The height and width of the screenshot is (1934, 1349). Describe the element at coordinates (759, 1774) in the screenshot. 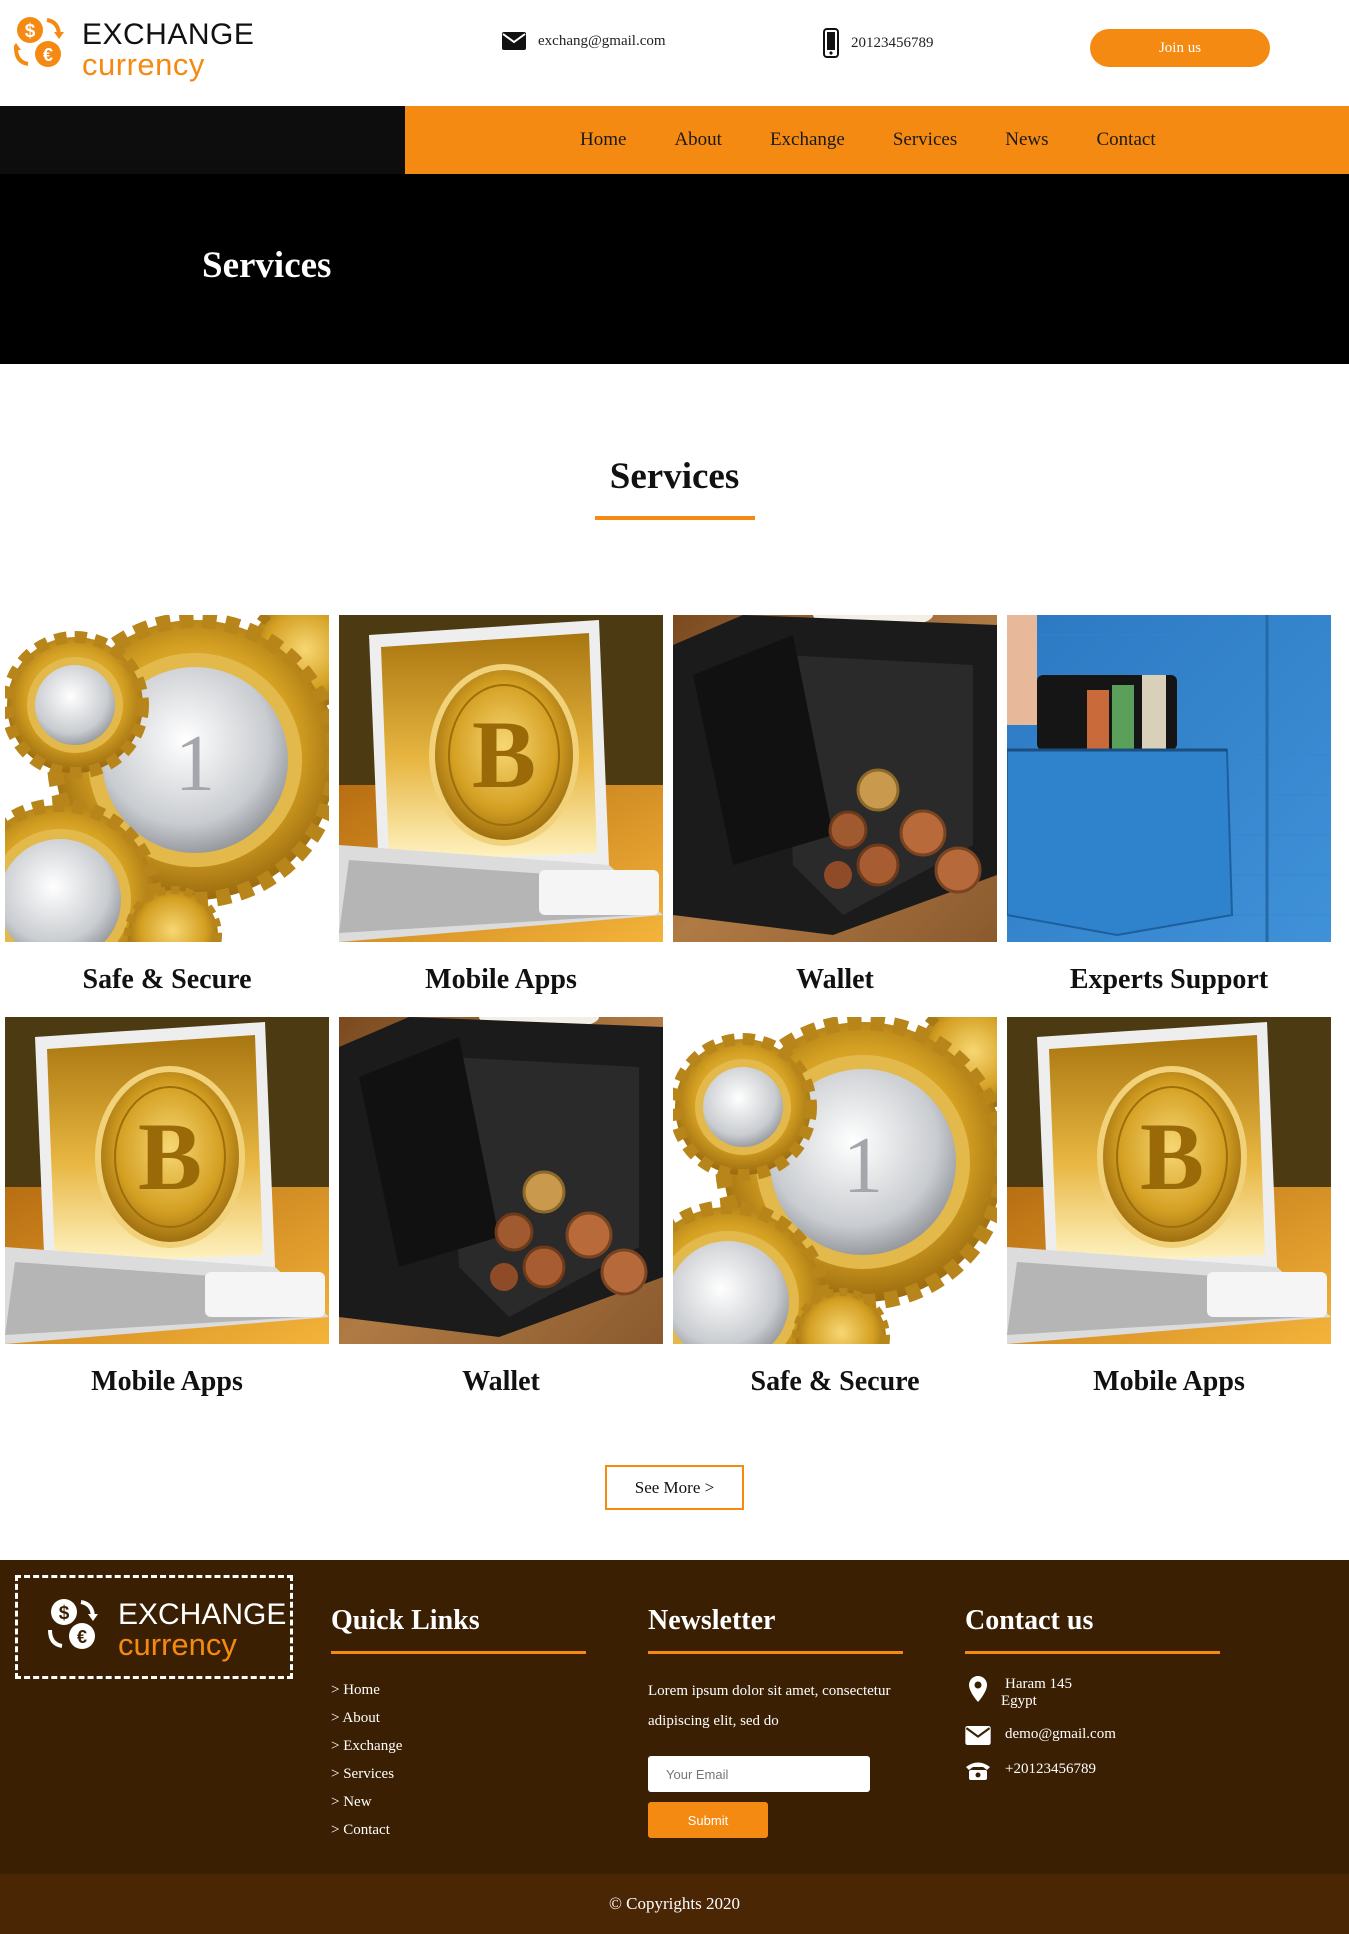

I see `newsletter-email-input` at that location.